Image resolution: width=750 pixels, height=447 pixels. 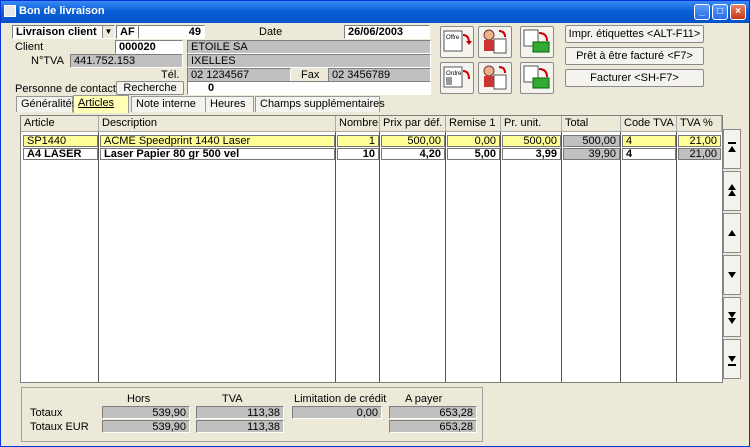 I want to click on col-header-tva-pct: TVA %, so click(x=699, y=124).